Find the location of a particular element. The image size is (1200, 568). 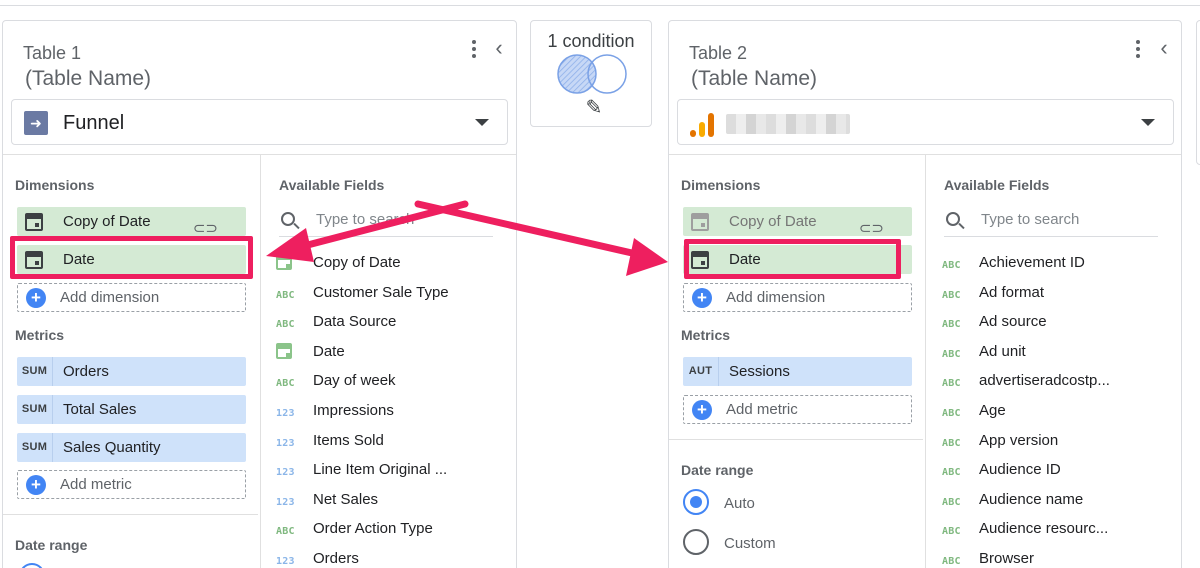

field-label: Copy of Date is located at coordinates (357, 262).